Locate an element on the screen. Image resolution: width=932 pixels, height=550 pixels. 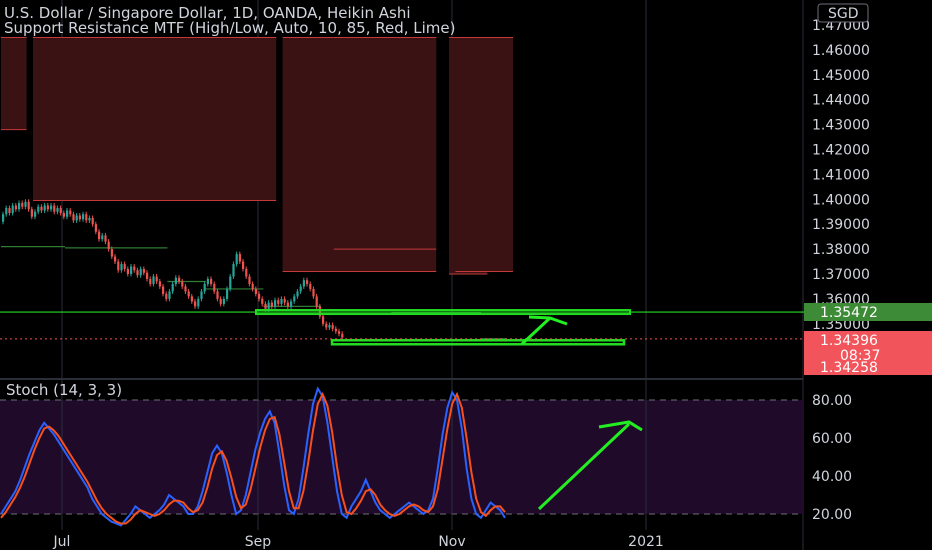
stoch-tick-label: 20.00 is located at coordinates (832, 515).